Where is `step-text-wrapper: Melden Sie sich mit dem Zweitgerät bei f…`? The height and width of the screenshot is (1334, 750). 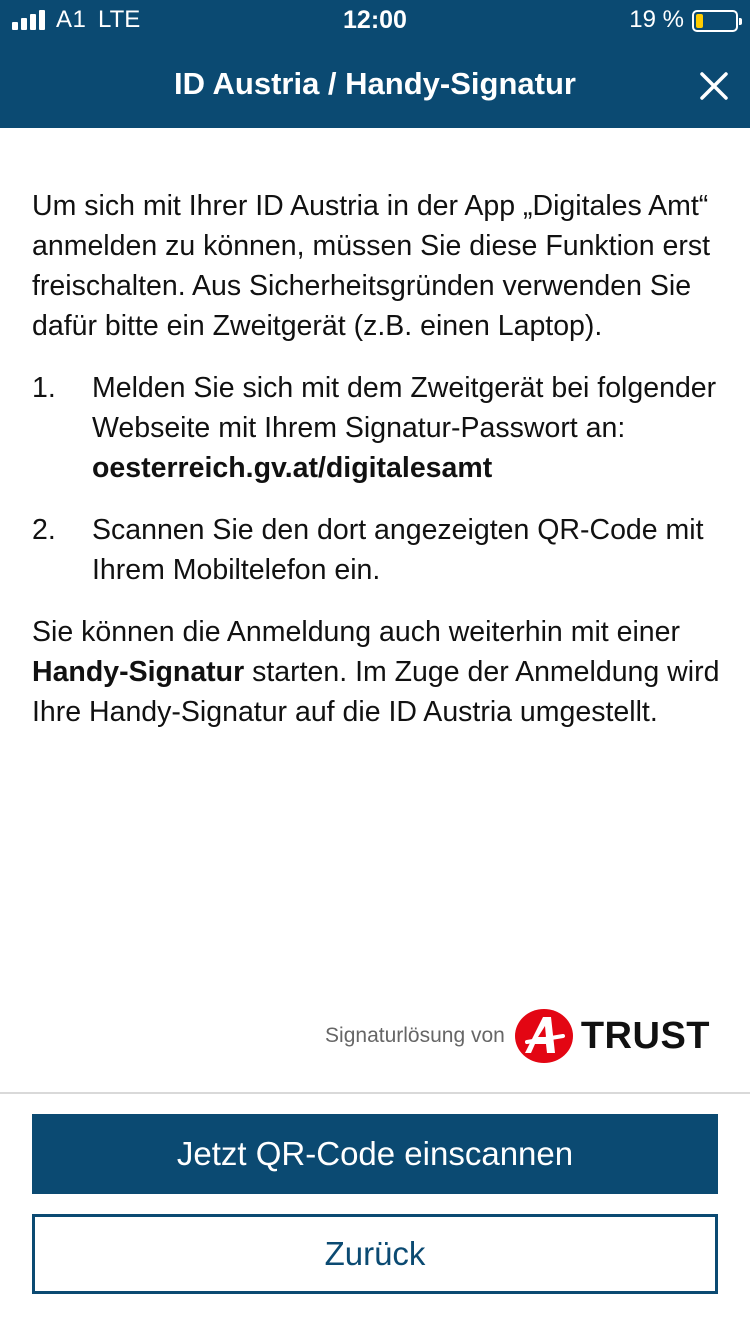 step-text-wrapper: Melden Sie sich mit dem Zweitgerät bei f… is located at coordinates (407, 428).